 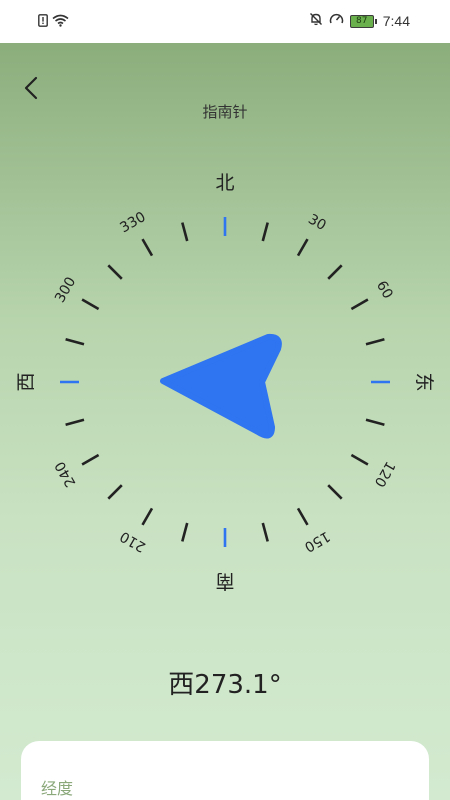 What do you see at coordinates (132, 541) in the screenshot?
I see `degree-label-210: 210` at bounding box center [132, 541].